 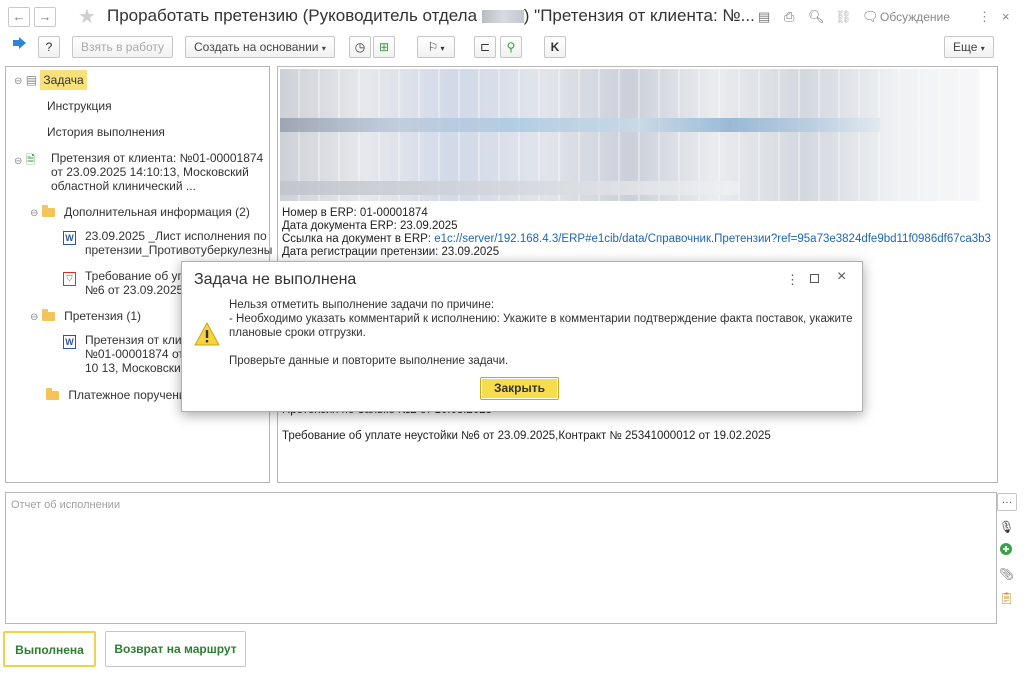 What do you see at coordinates (984, 17) in the screenshot?
I see `window-menu-button: ⋮` at bounding box center [984, 17].